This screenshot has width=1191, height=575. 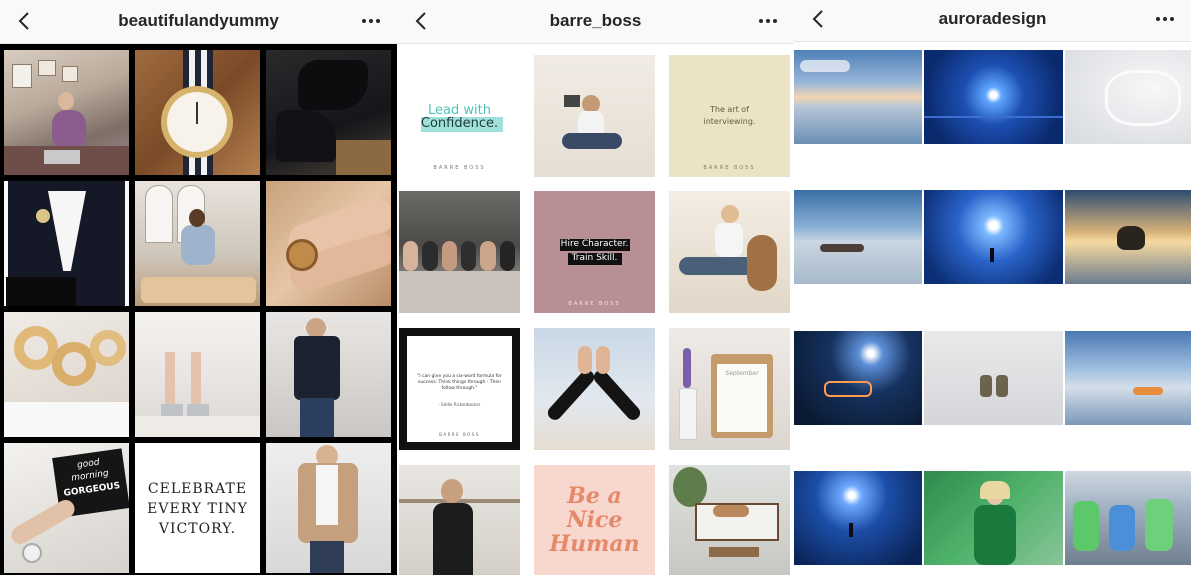 I want to click on post-thumbnail-person-night-sky, so click(x=993, y=237).